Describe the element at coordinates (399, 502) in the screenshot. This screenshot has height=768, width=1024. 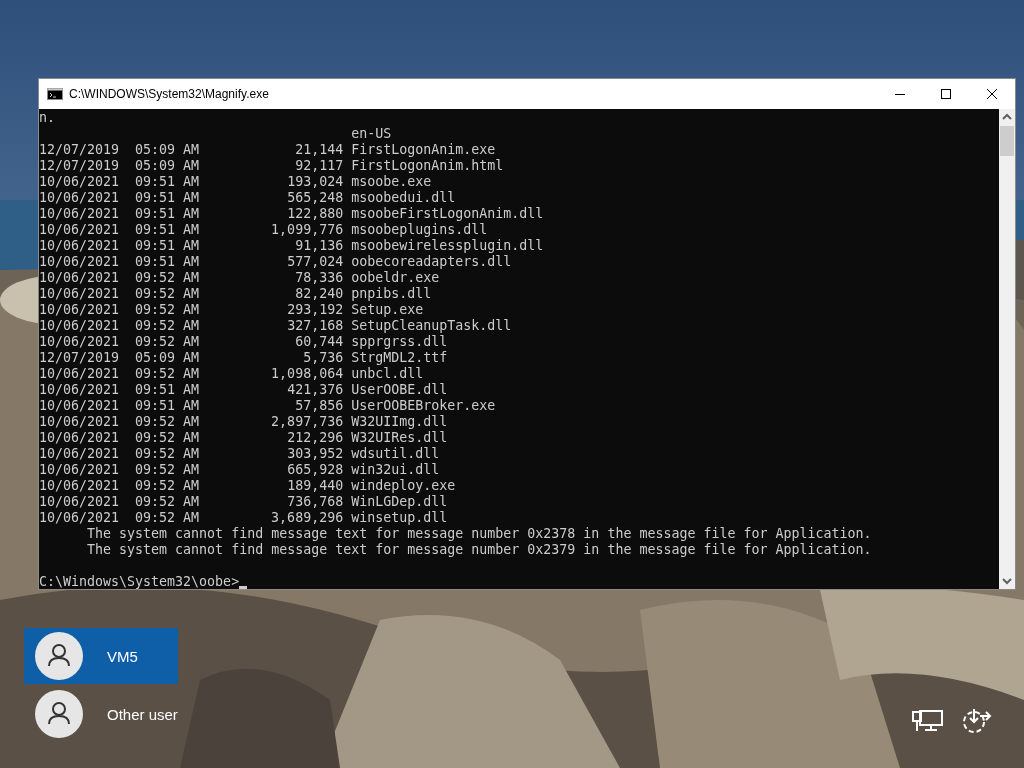
I see `file-name: WinLGDep.dll` at that location.